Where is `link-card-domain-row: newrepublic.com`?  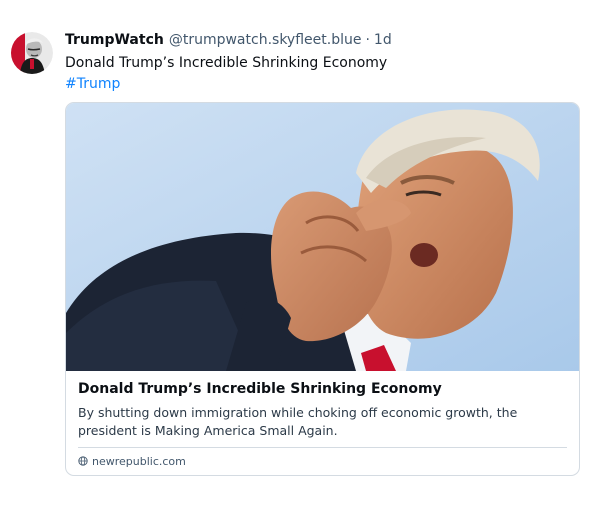
link-card-domain-row: newrepublic.com is located at coordinates (322, 461).